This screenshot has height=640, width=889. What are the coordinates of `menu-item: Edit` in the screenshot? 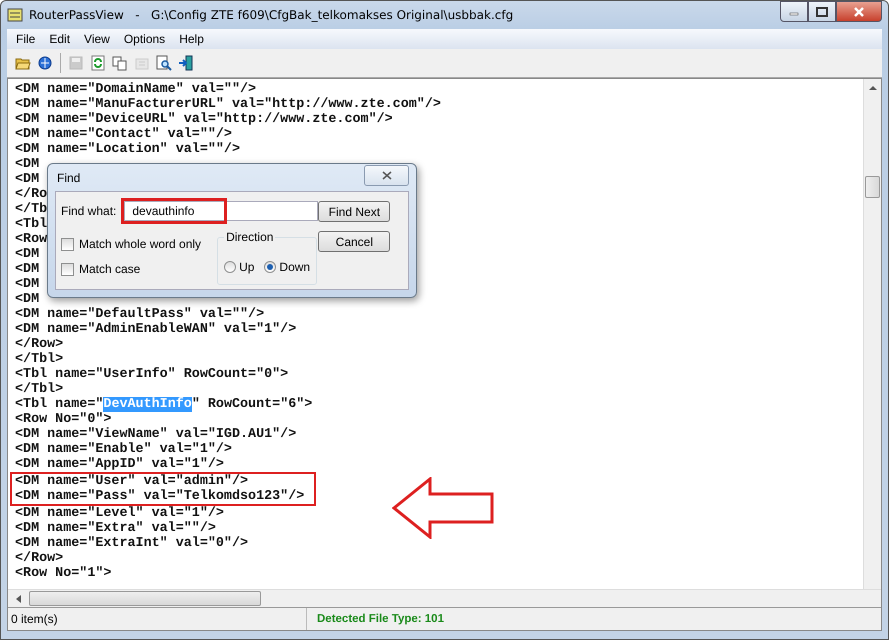 It's located at (60, 39).